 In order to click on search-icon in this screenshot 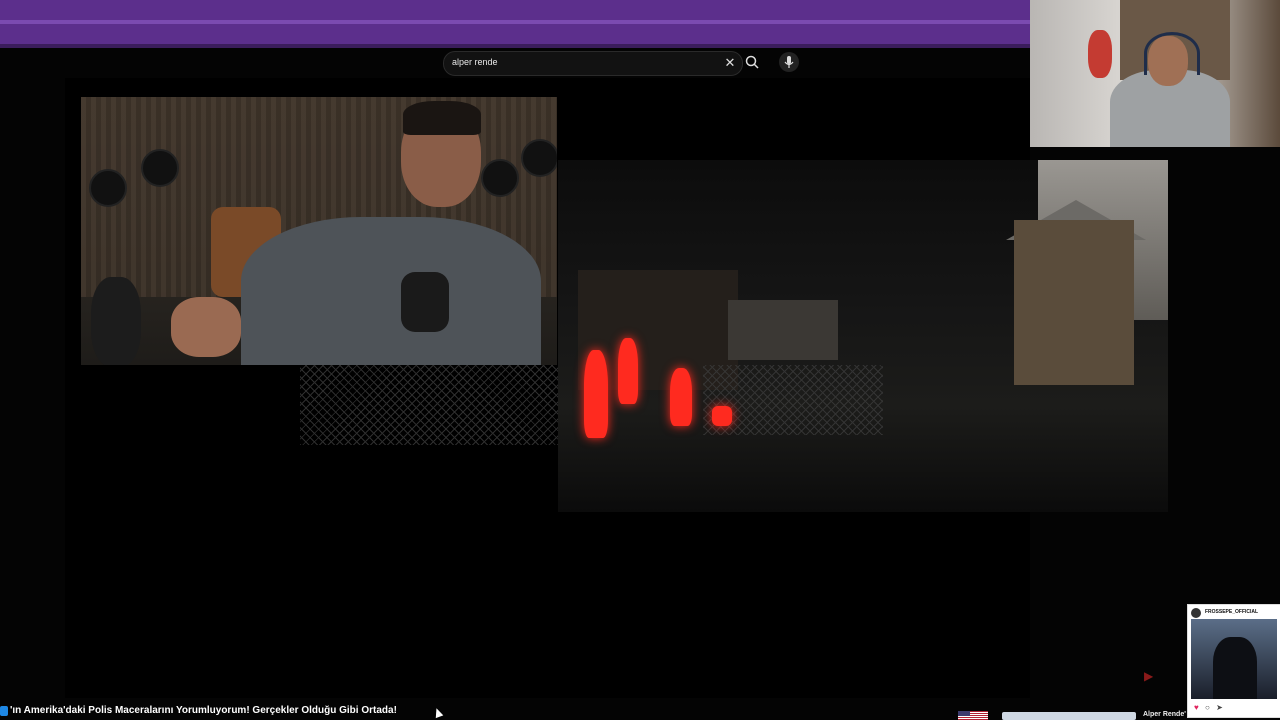, I will do `click(752, 62)`.